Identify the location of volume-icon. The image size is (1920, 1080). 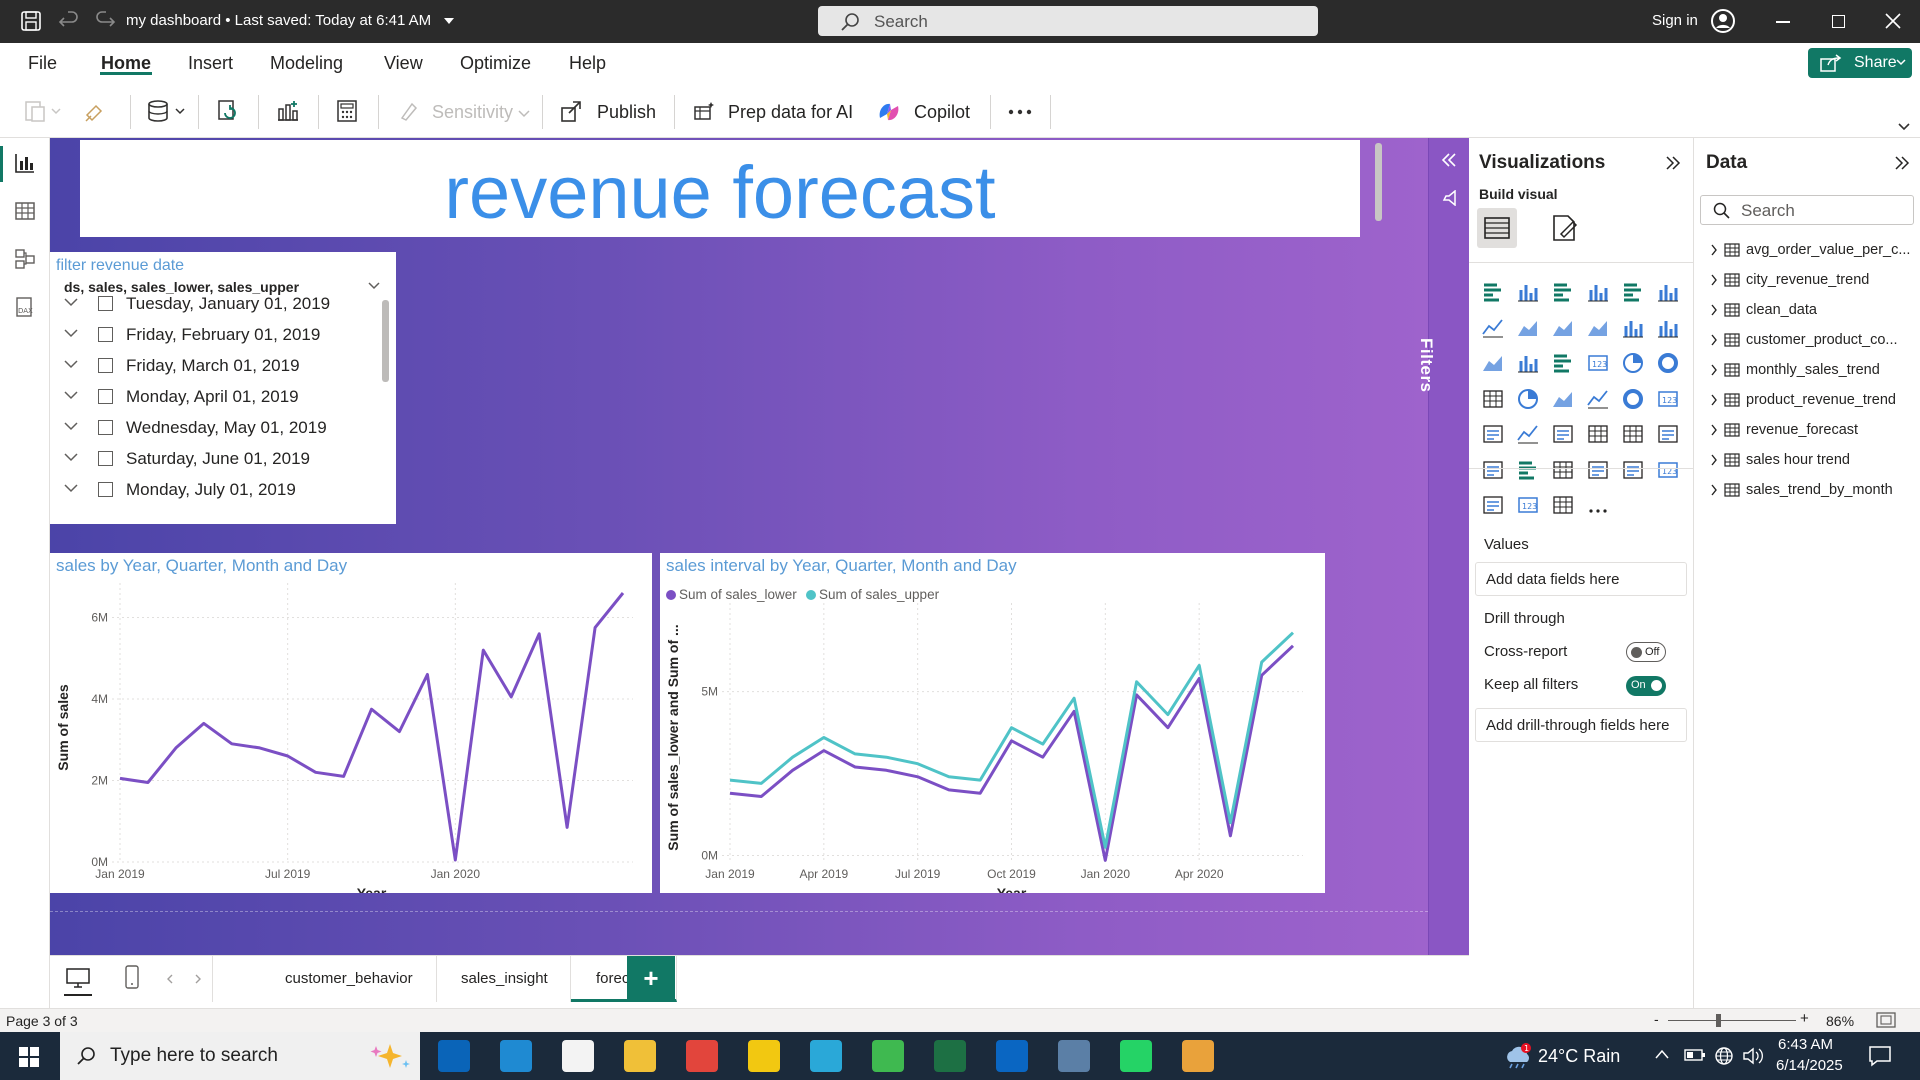
(1753, 1056).